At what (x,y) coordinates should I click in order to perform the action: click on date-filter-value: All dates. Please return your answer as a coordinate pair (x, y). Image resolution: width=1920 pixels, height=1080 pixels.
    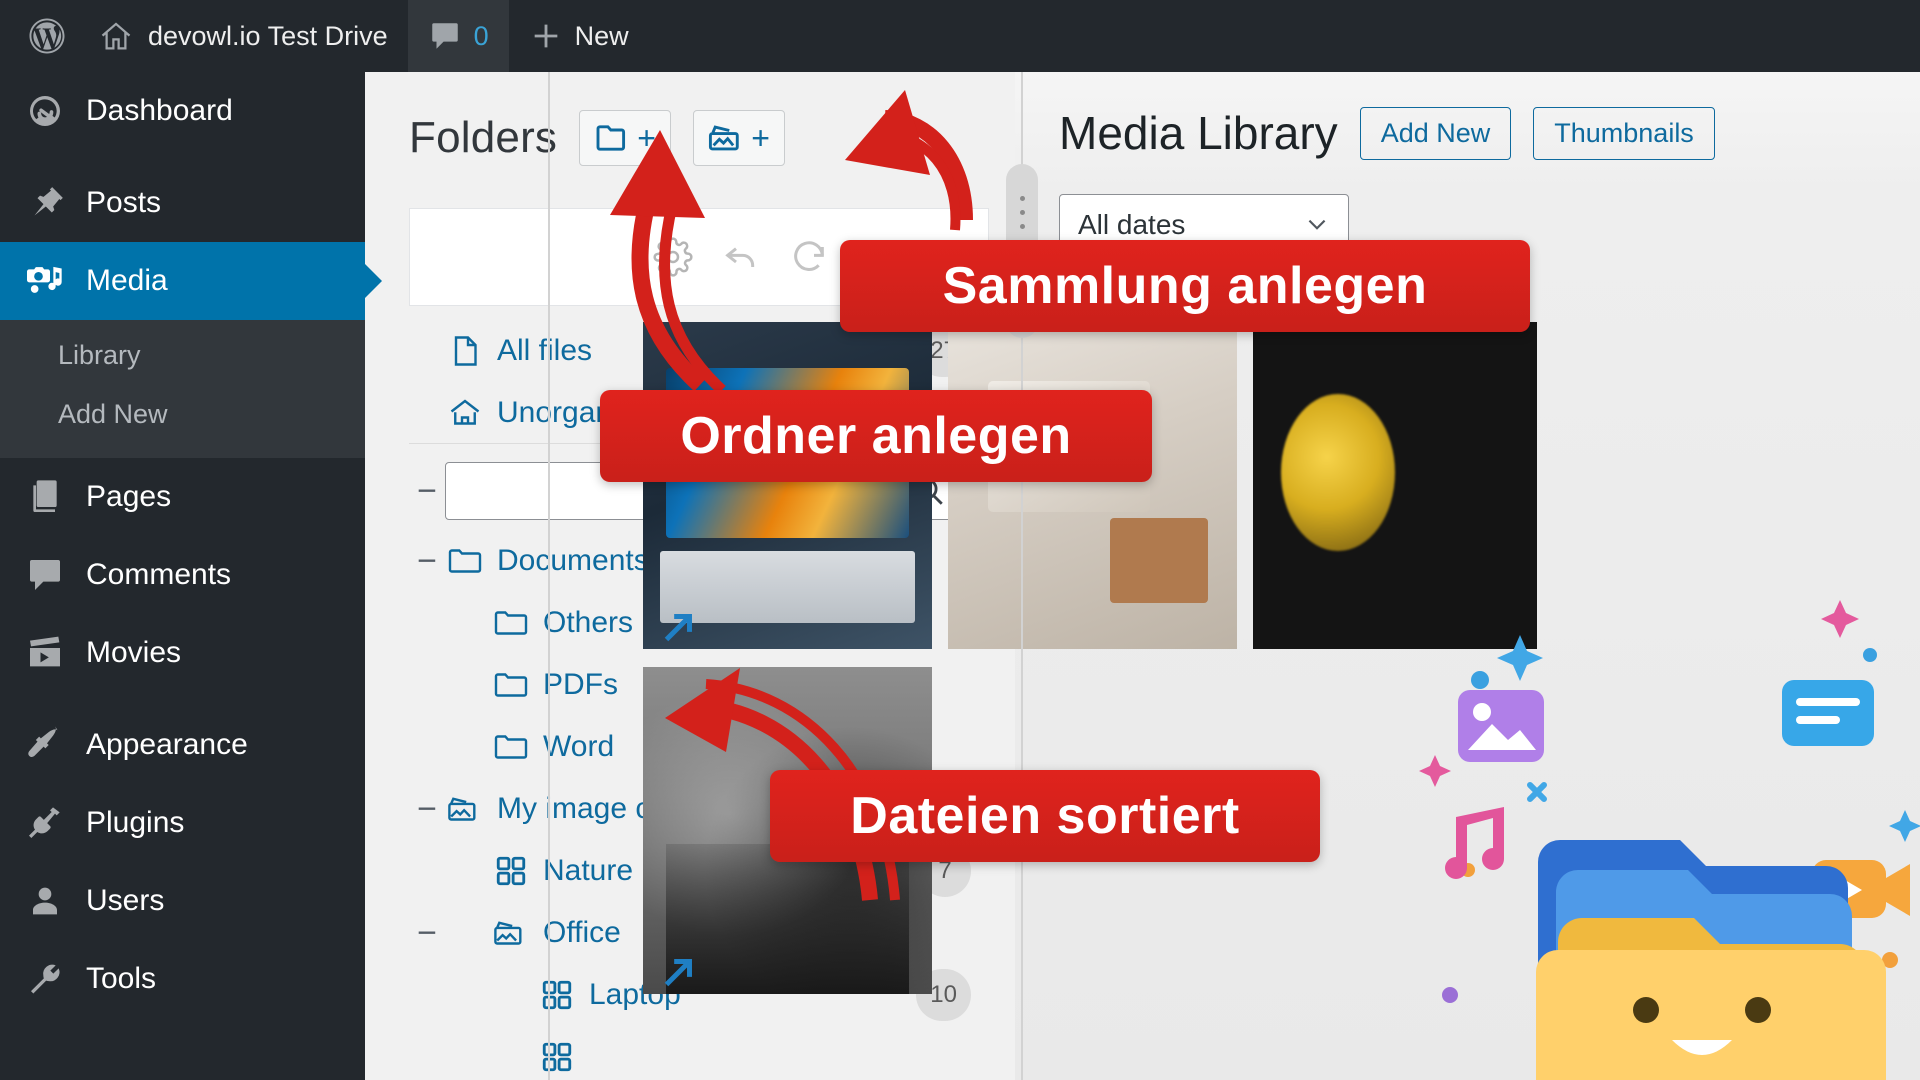
    Looking at the image, I should click on (1132, 224).